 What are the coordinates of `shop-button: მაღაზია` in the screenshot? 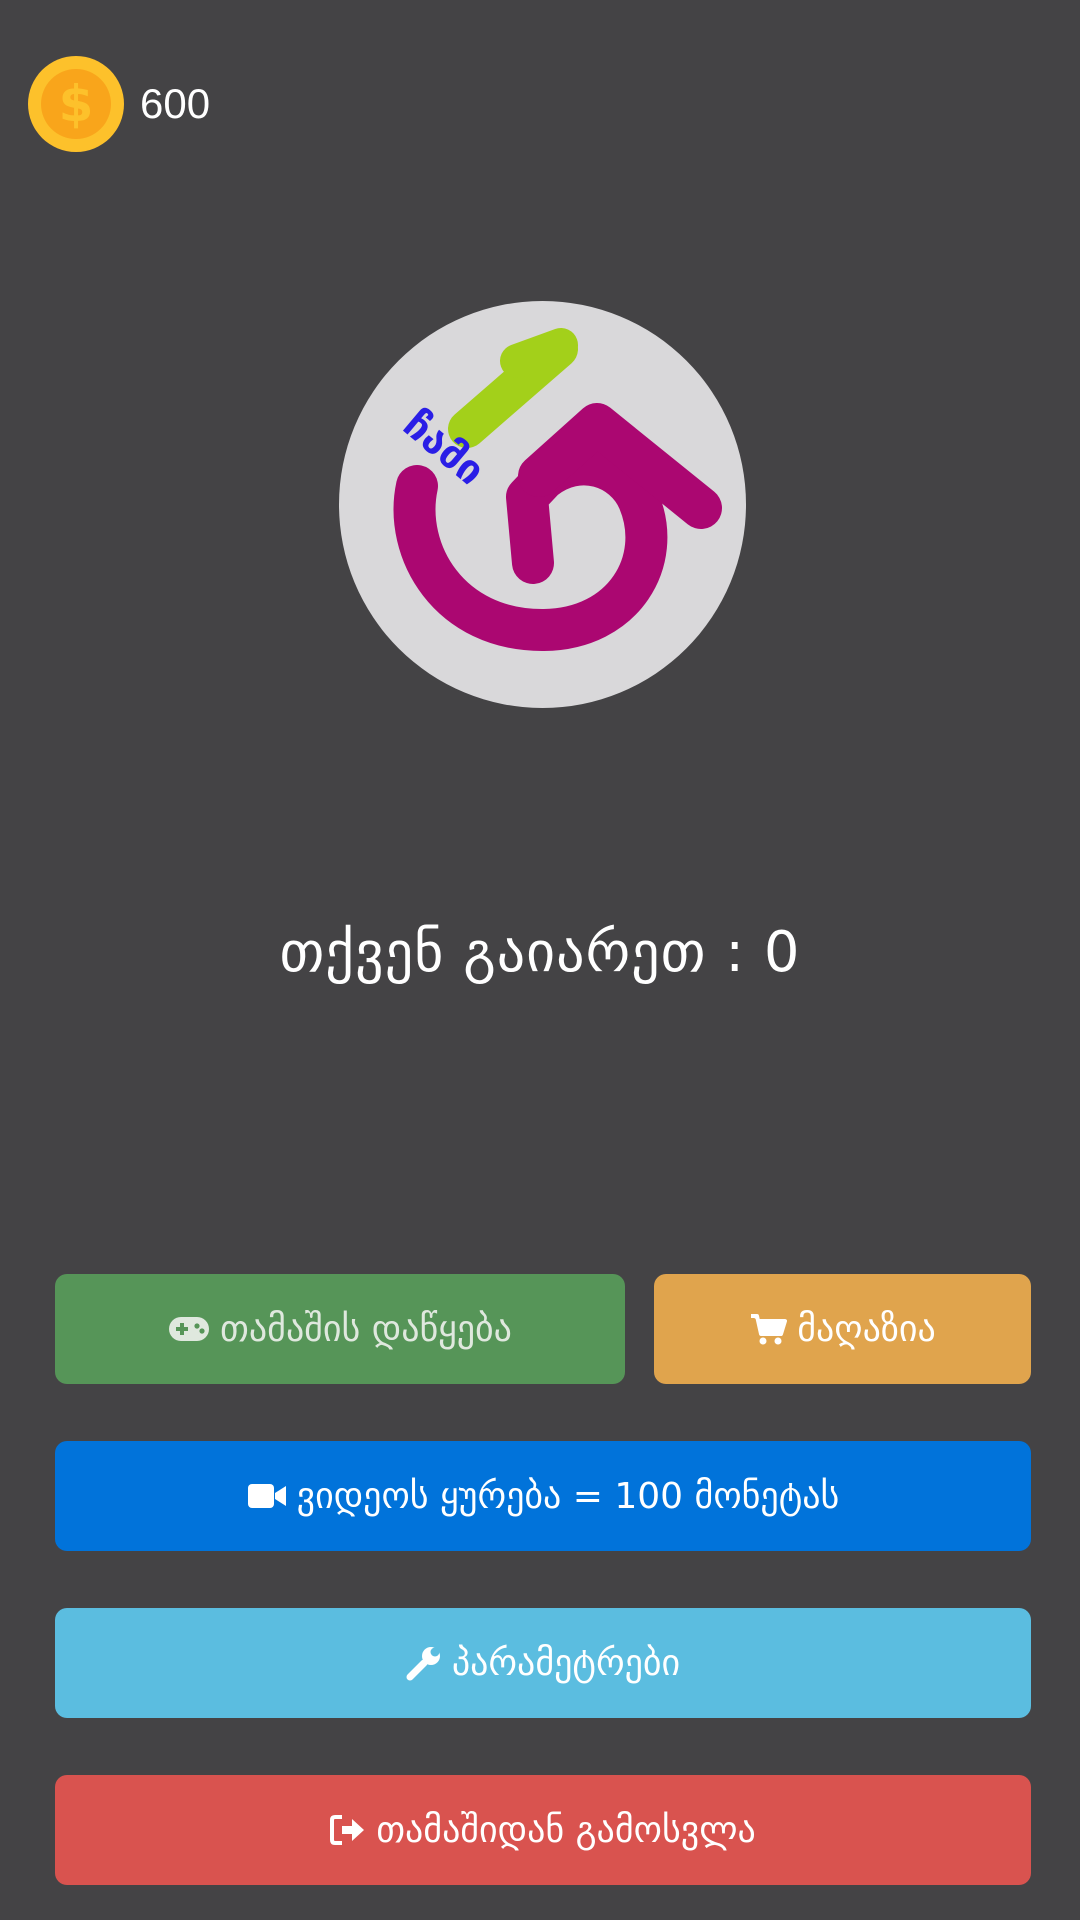 It's located at (842, 1329).